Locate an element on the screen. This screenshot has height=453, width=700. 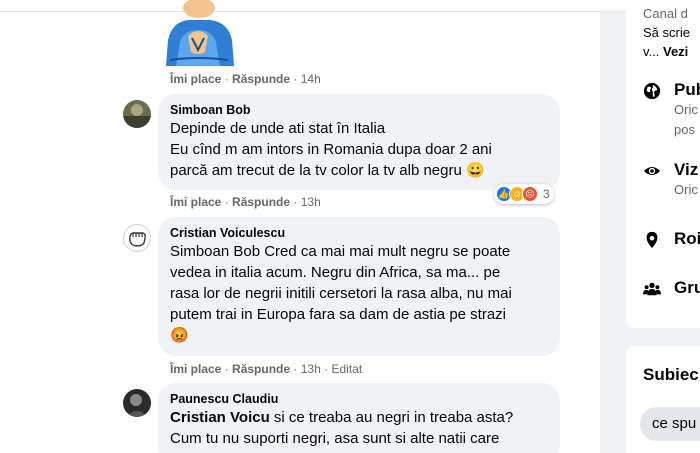
intro-line: v... Vezi is located at coordinates (665, 51).